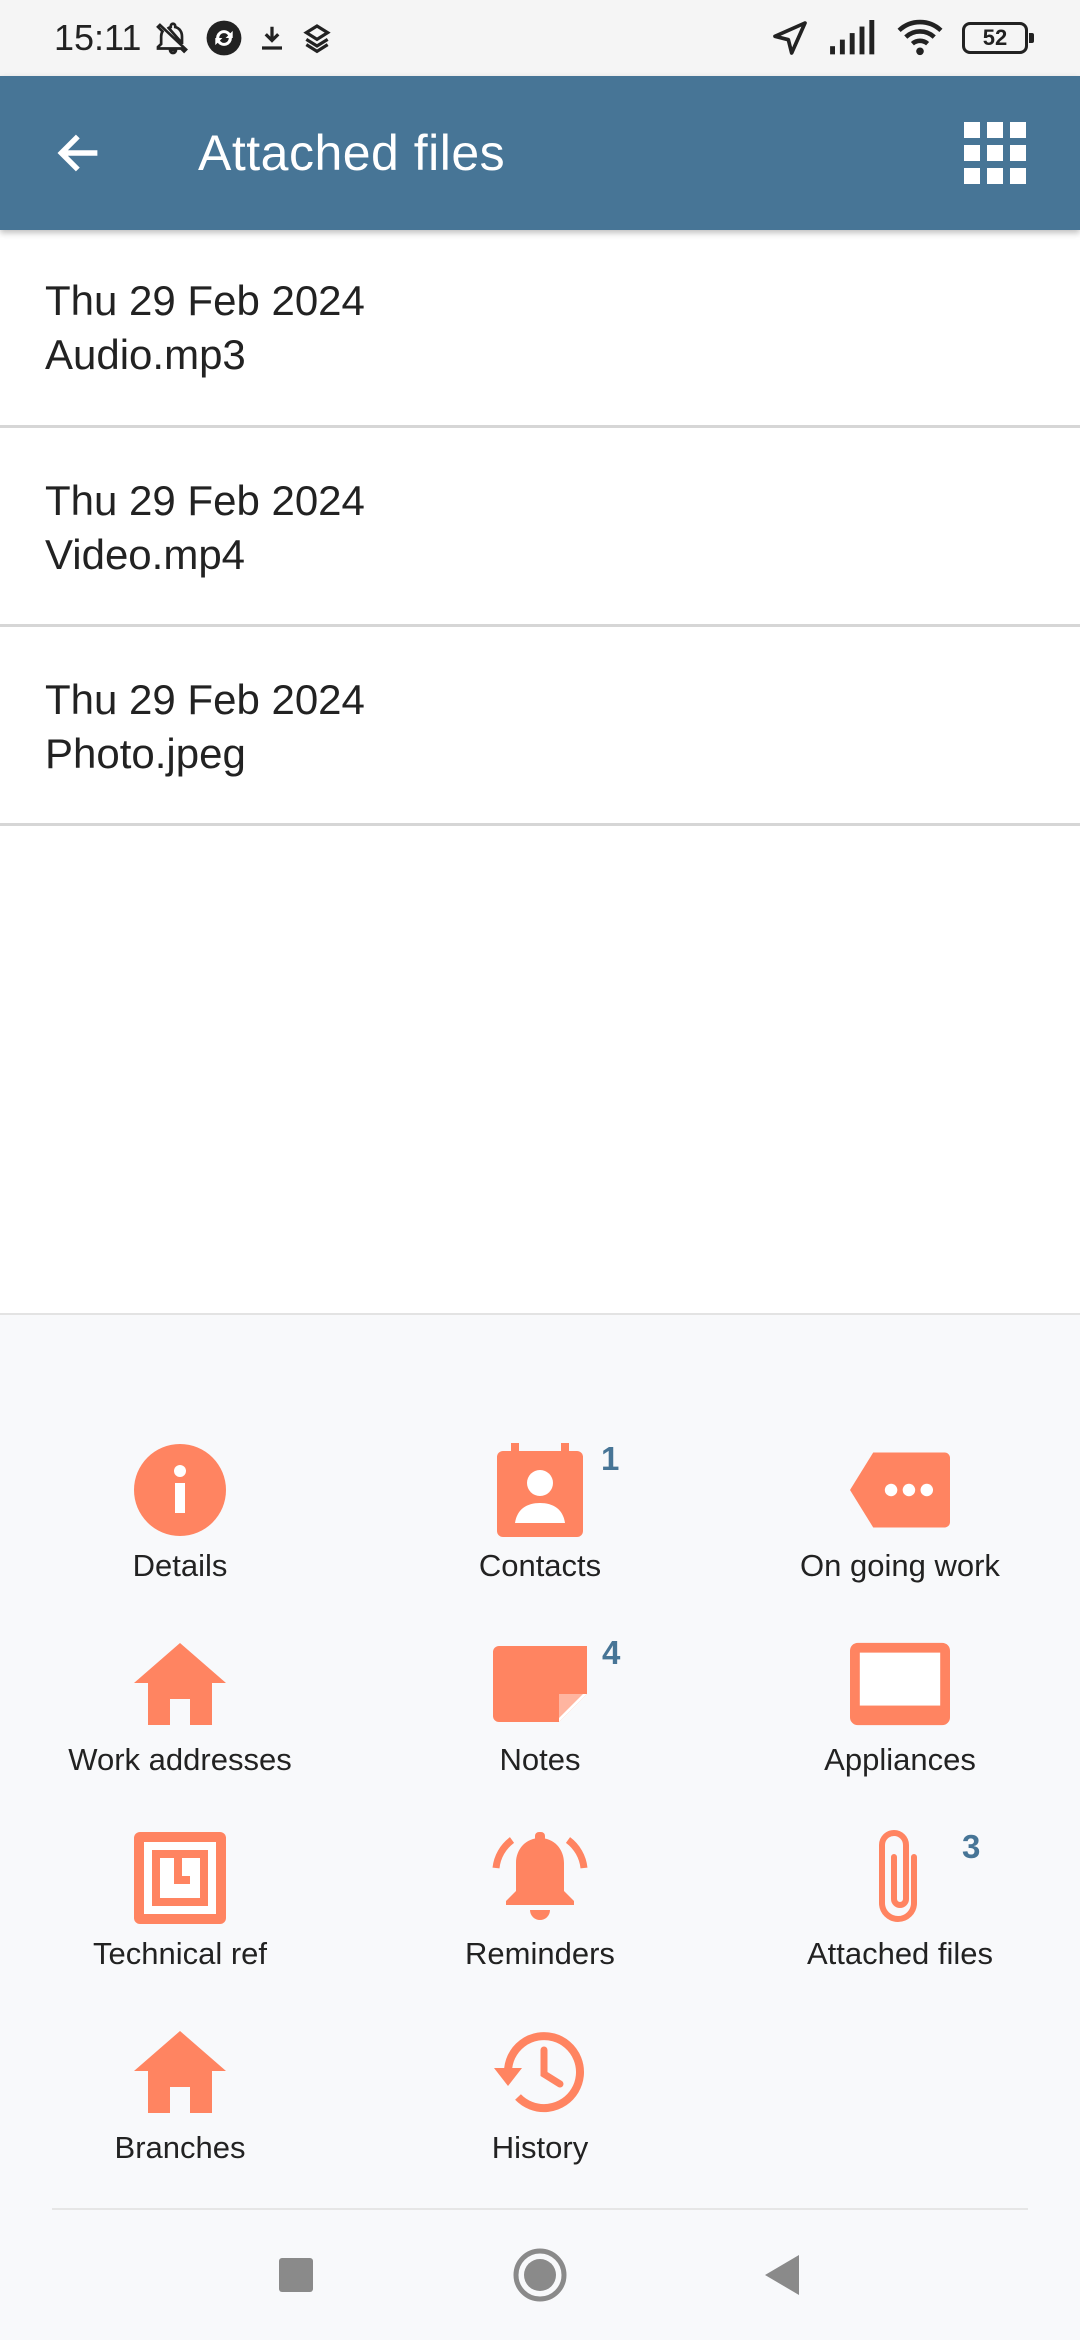 The width and height of the screenshot is (1080, 2340). What do you see at coordinates (540, 329) in the screenshot?
I see `file-item: Thu 29 Feb 2024 Audio.mp3` at bounding box center [540, 329].